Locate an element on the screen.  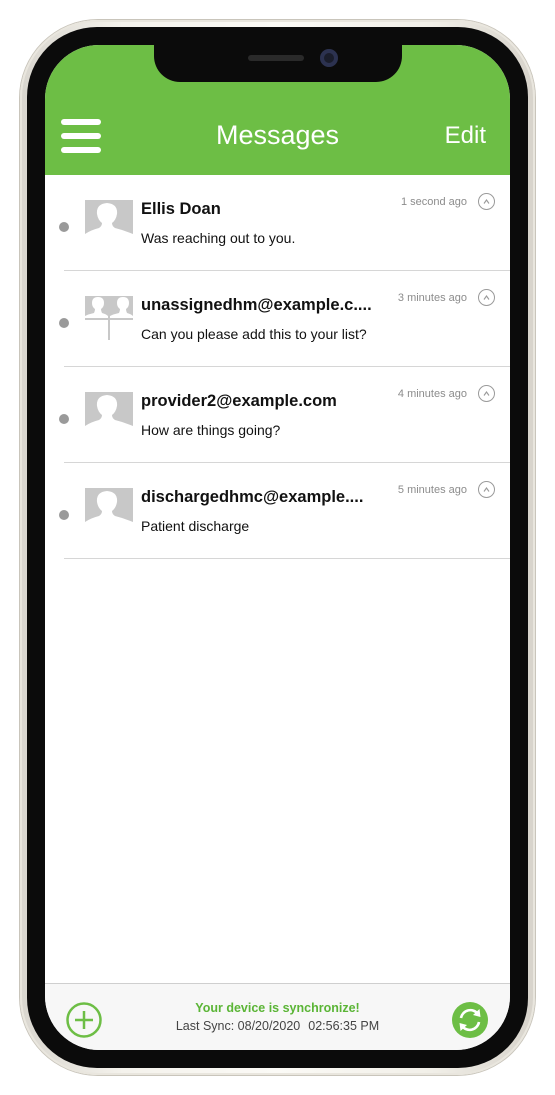
sync-button is located at coordinates (470, 1020).